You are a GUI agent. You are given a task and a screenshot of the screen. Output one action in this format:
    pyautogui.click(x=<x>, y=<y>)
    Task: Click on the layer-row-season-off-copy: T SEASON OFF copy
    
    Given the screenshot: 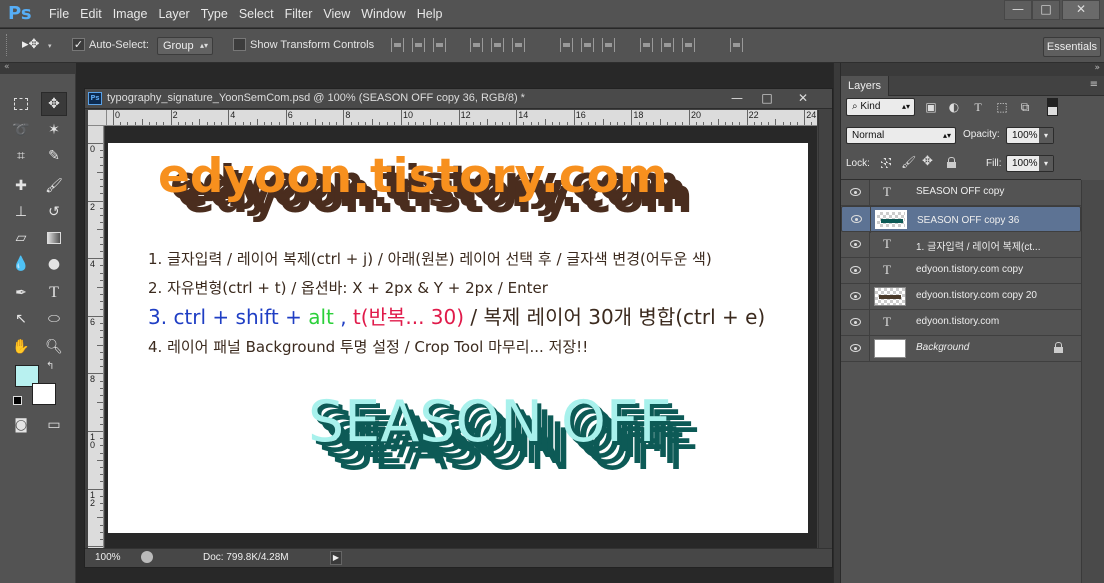 What is the action you would take?
    pyautogui.click(x=961, y=193)
    